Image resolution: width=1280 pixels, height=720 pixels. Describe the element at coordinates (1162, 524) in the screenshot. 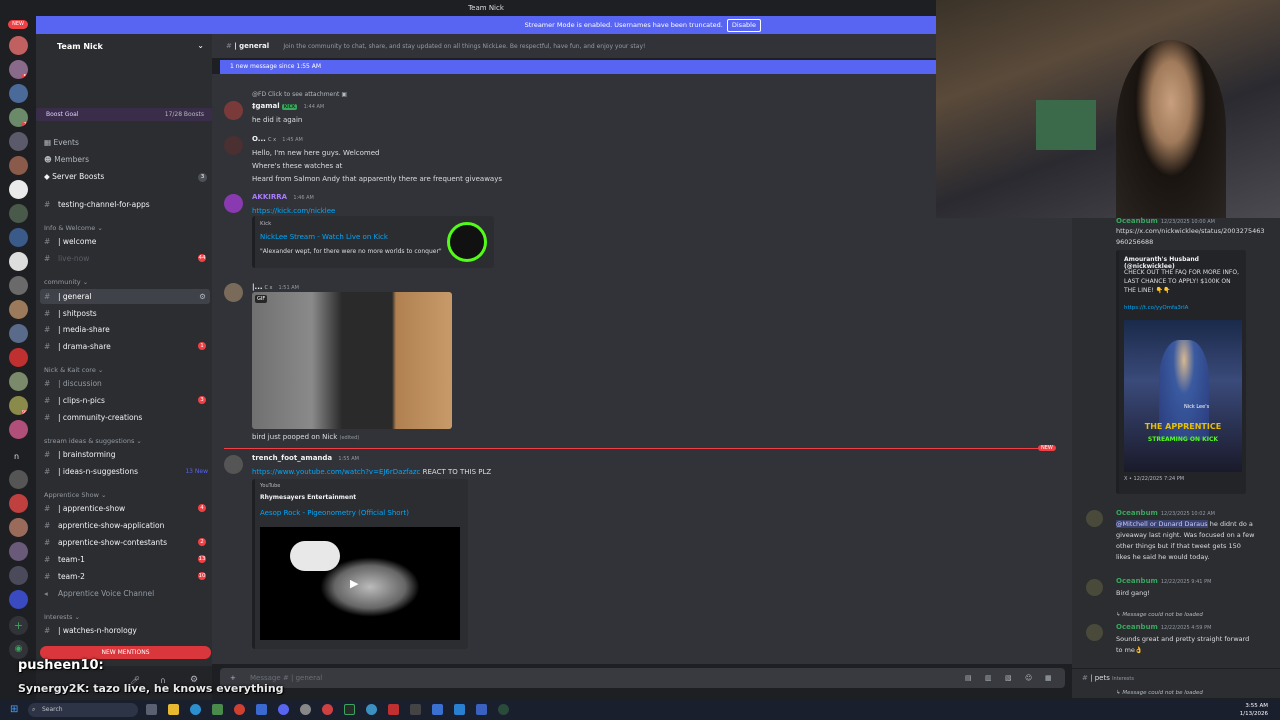

I see `mention: @Mitchell or Dunard Daraus` at that location.